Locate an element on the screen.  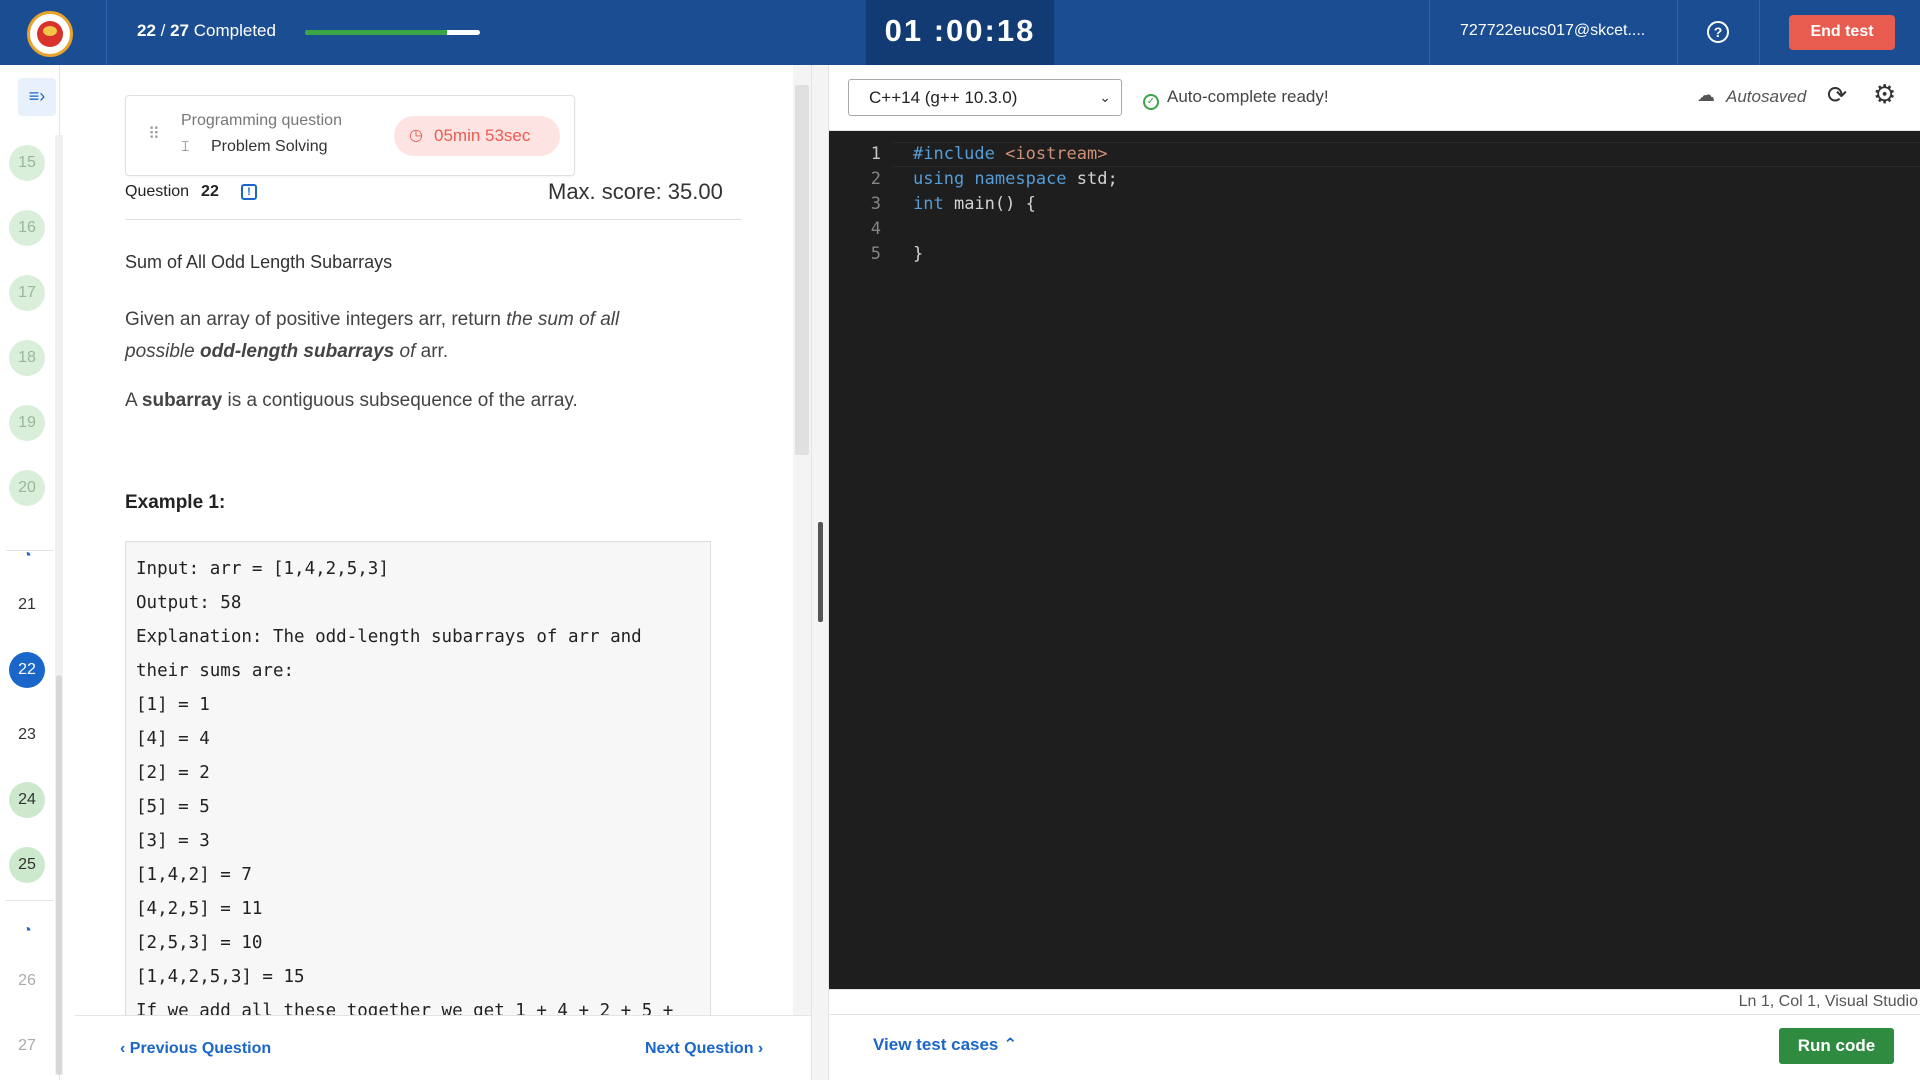
question-nav-item: 16 is located at coordinates (27, 228).